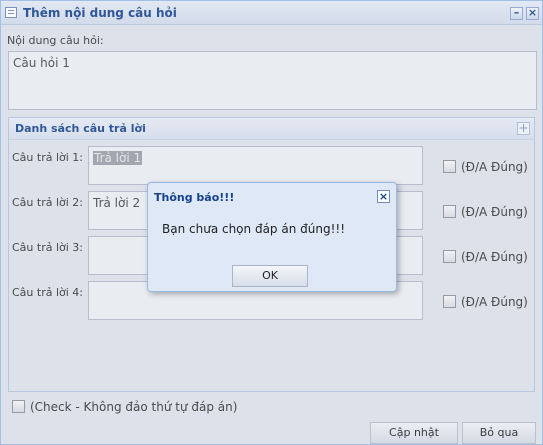 The image size is (543, 445). Describe the element at coordinates (253, 229) in the screenshot. I see `dialog-message: Bạn chưa chọn đáp án đúng!!!` at that location.